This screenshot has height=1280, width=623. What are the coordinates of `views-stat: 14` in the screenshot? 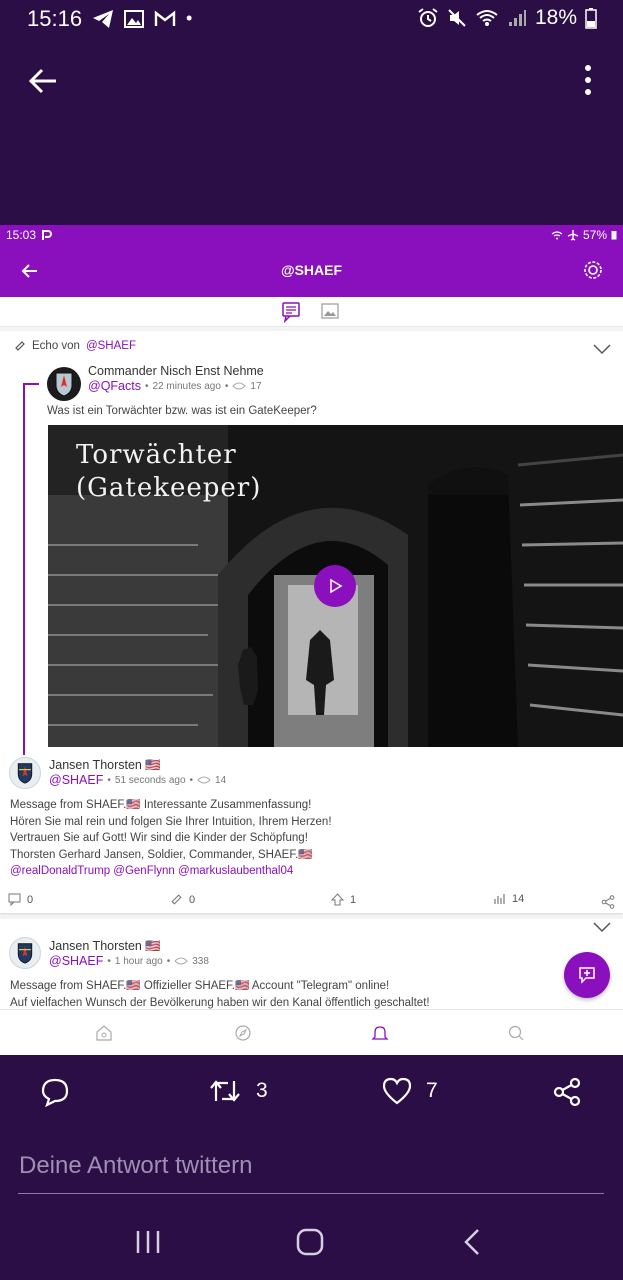 It's located at (508, 899).